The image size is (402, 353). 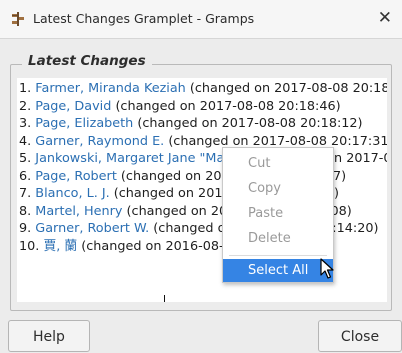 I want to click on person-link: Farmer, Miranda Keziah, so click(x=110, y=88).